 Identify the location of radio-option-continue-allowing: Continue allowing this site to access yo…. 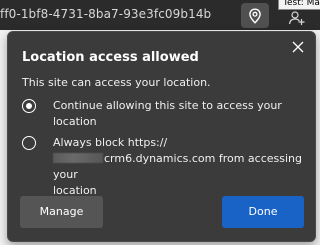
(164, 115).